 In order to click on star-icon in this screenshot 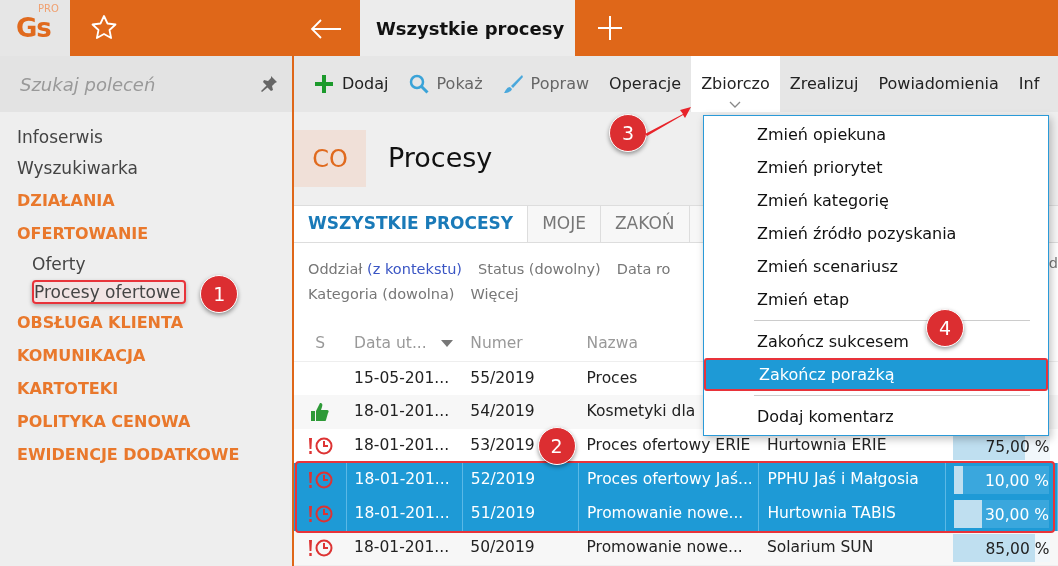, I will do `click(104, 28)`.